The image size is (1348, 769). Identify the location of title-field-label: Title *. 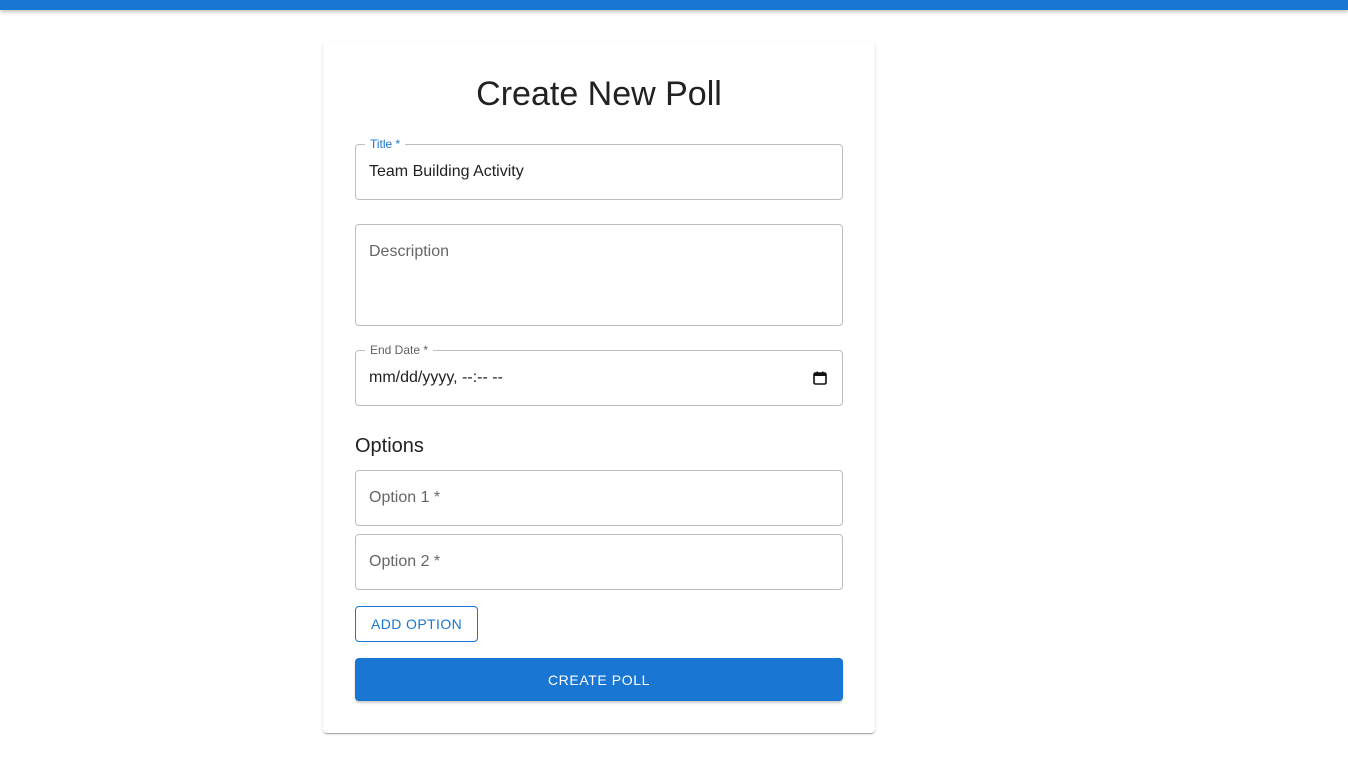
(385, 144).